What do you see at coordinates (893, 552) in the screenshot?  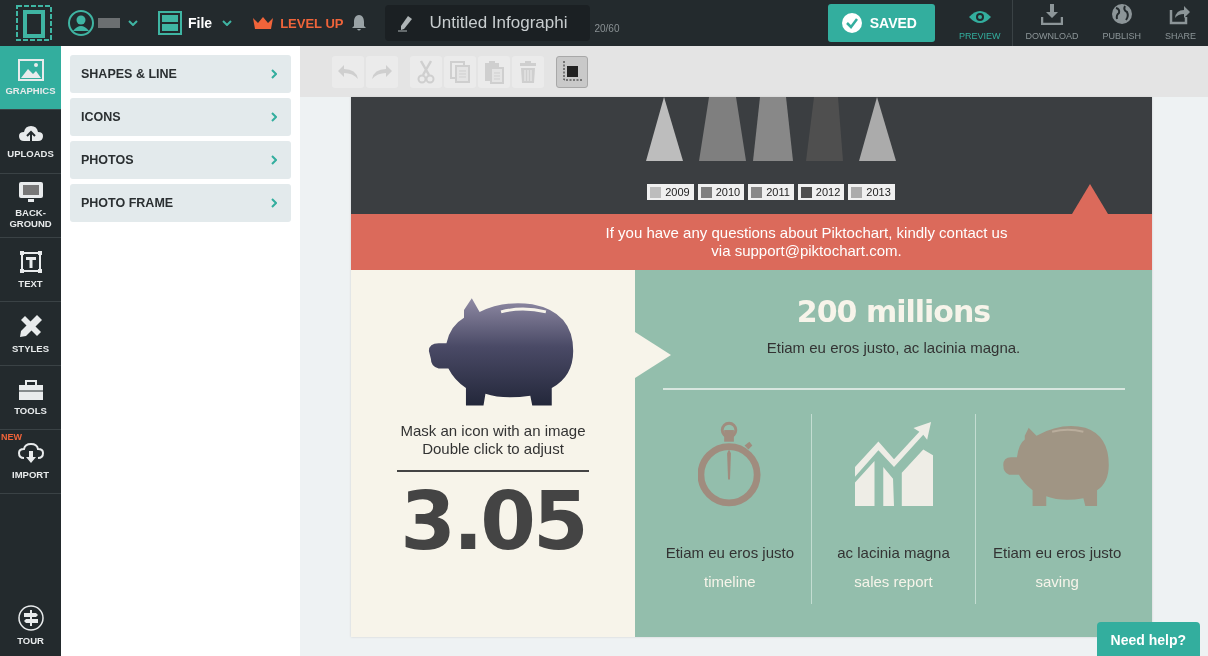 I see `column-text: ac lacinia magna` at bounding box center [893, 552].